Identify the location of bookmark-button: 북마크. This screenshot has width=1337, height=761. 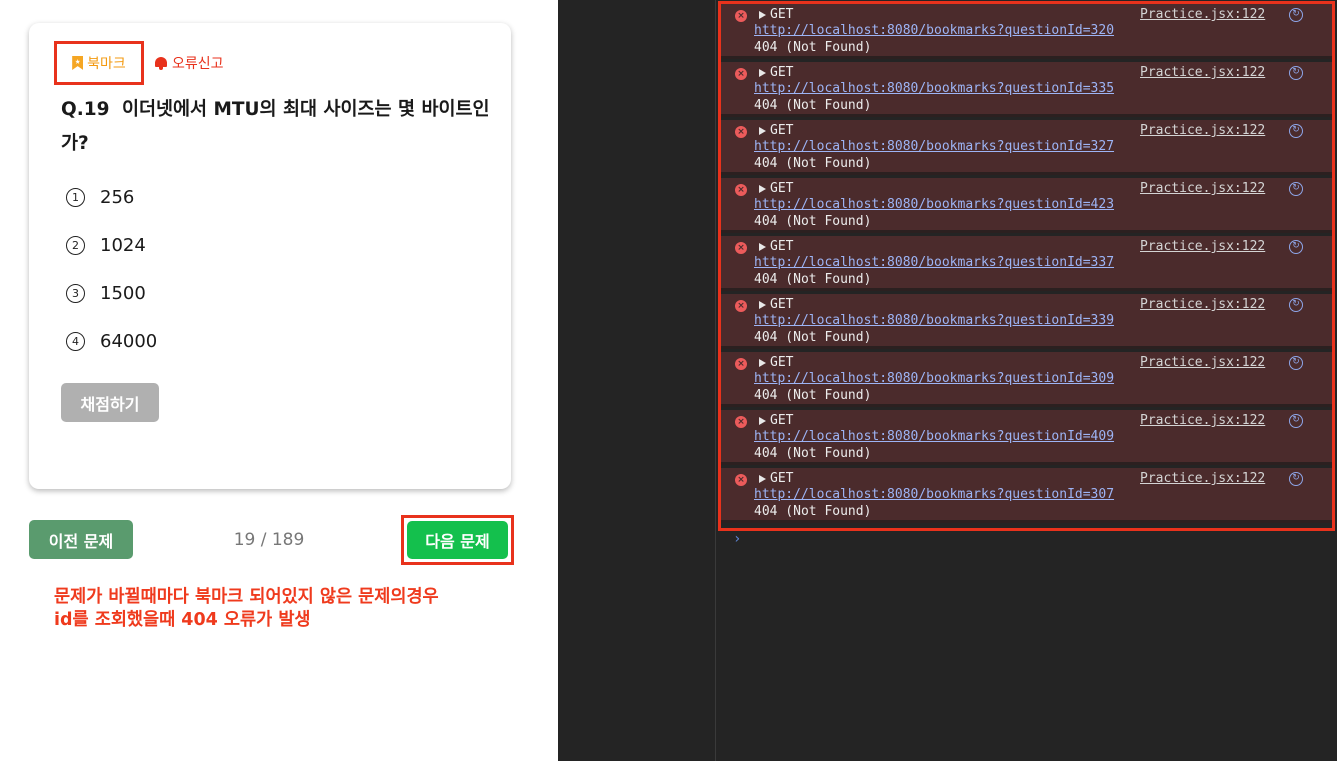
(99, 63).